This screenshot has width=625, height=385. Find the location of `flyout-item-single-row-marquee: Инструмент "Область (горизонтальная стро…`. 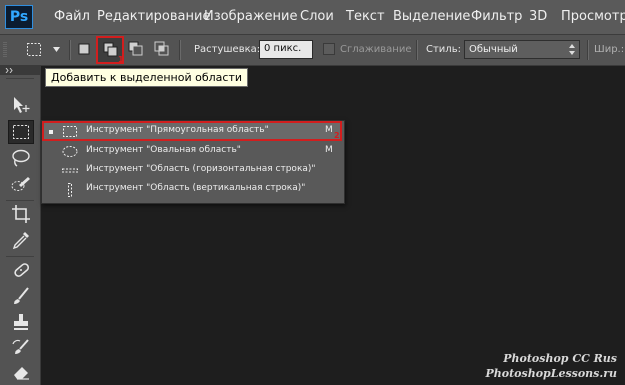

flyout-item-single-row-marquee: Инструмент "Область (горизонтальная стро… is located at coordinates (192, 170).